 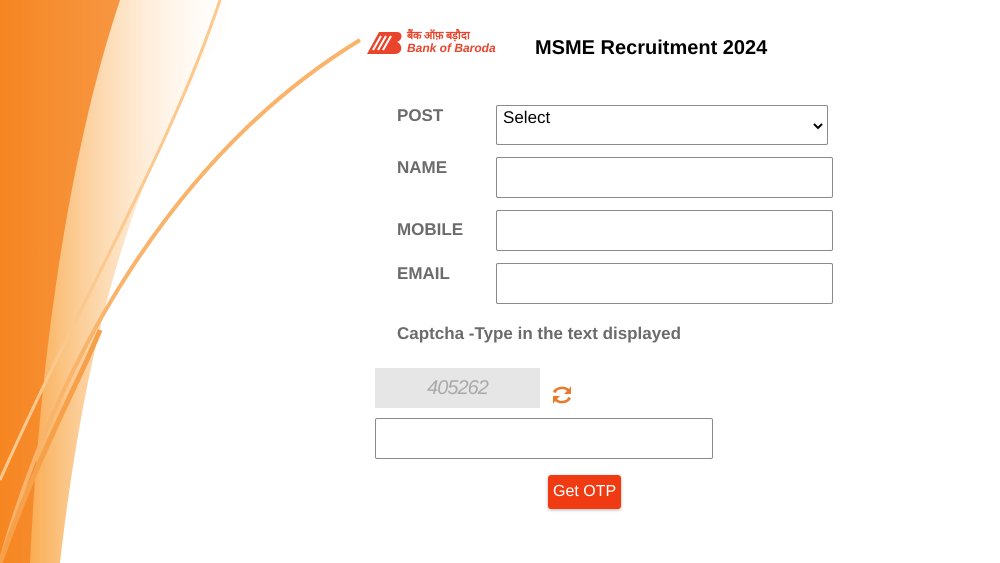 What do you see at coordinates (539, 334) in the screenshot?
I see `captcha-heading: Captcha -Type in the text displayed` at bounding box center [539, 334].